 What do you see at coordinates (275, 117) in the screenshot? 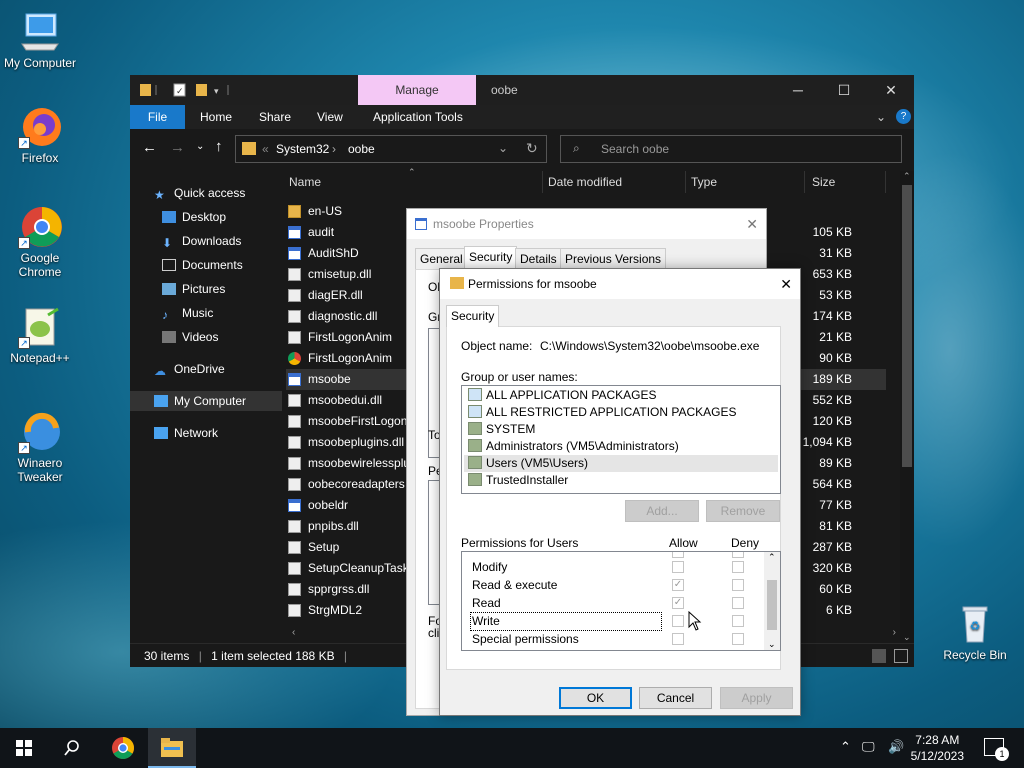
I see `ribbon-tab-share: Share` at bounding box center [275, 117].